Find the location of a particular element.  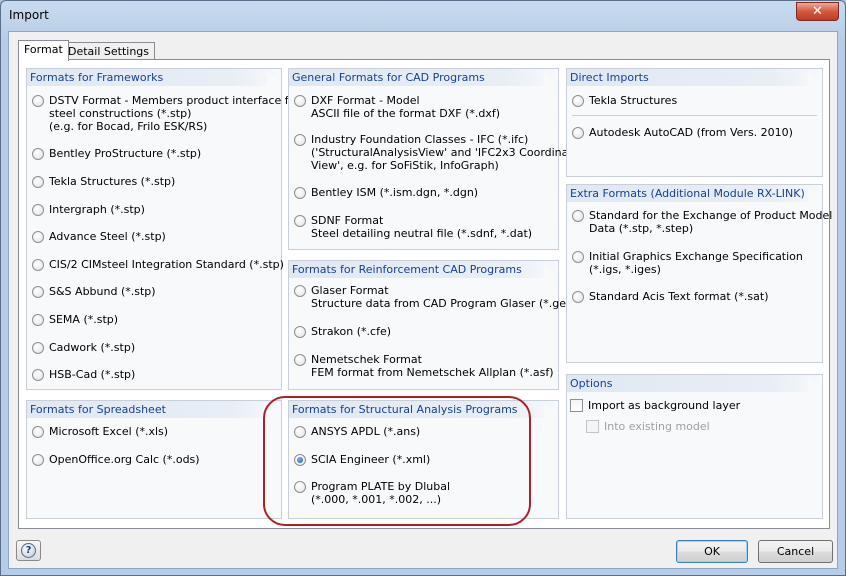

cancel-button: Cancel is located at coordinates (795, 551).